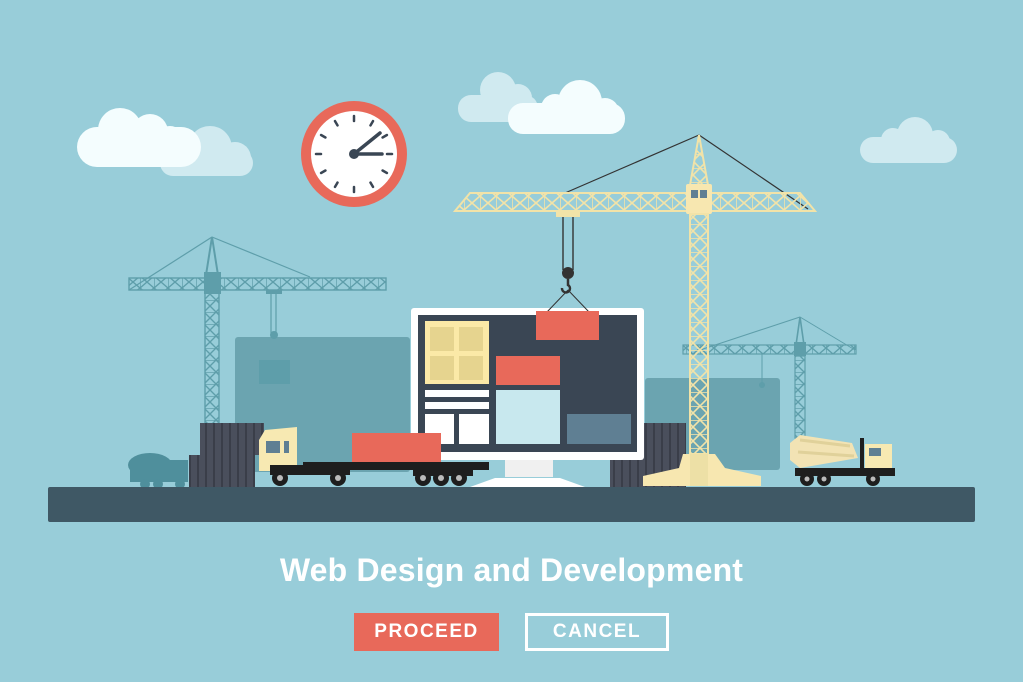 The width and height of the screenshot is (1023, 682). What do you see at coordinates (511, 570) in the screenshot?
I see `page-title: Web Design and Development` at bounding box center [511, 570].